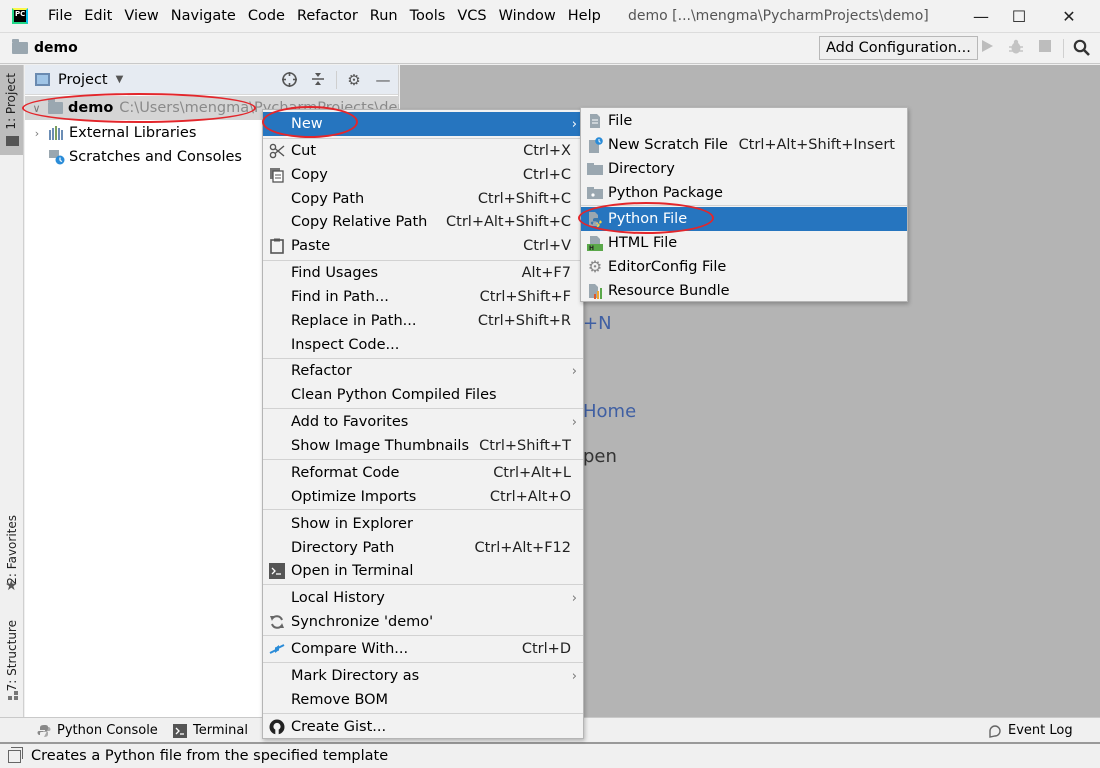 The width and height of the screenshot is (1100, 768). I want to click on menu-vcs: VCS, so click(471, 16).